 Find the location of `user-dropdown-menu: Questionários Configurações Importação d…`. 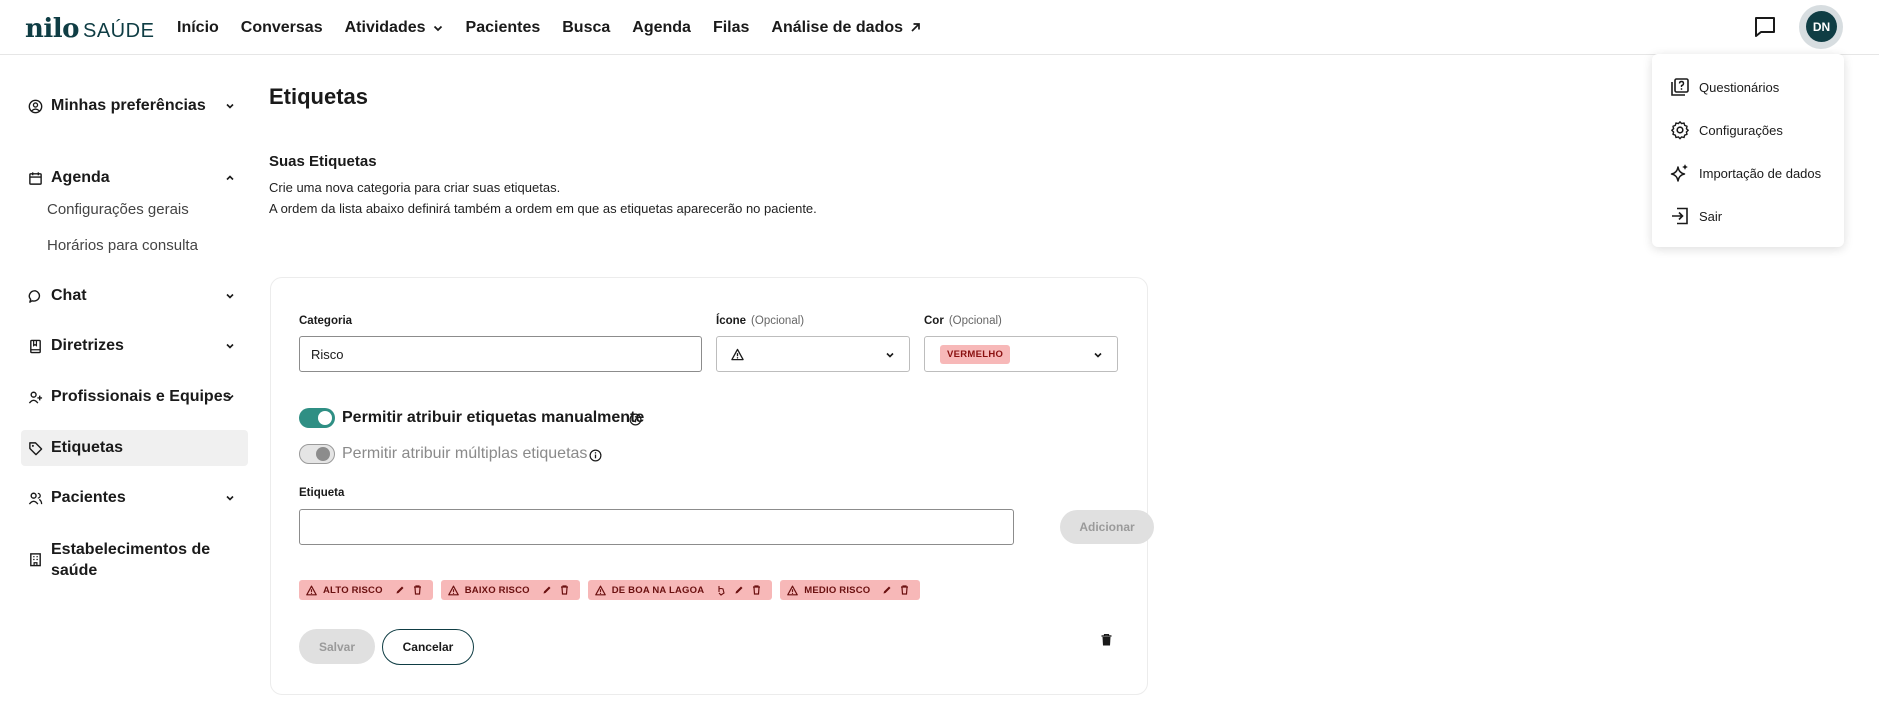

user-dropdown-menu: Questionários Configurações Importação d… is located at coordinates (1748, 150).